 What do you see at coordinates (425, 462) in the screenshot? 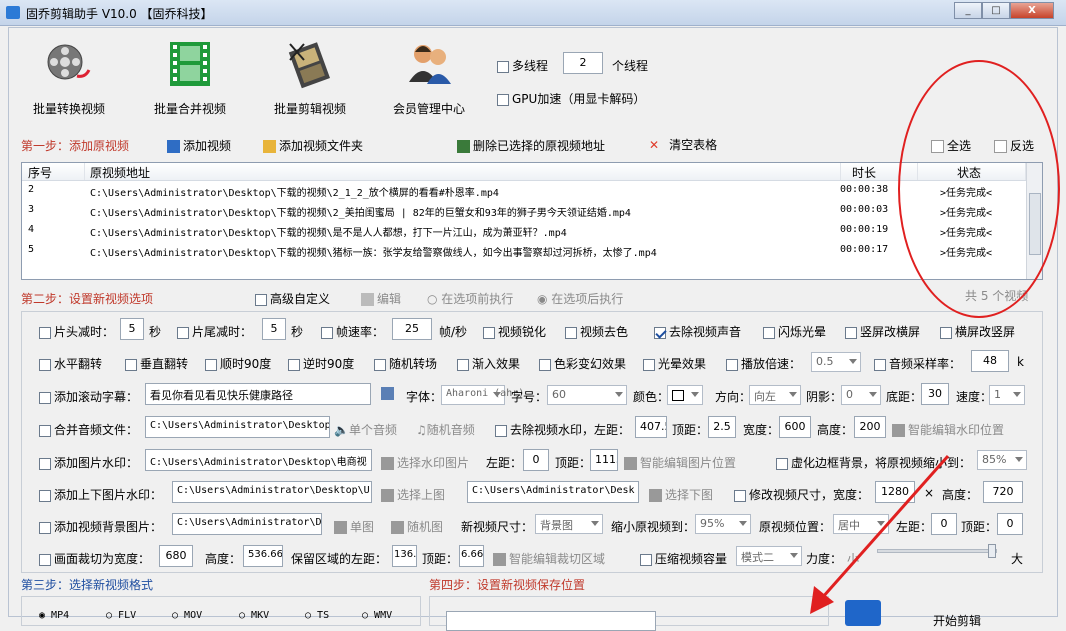
I see `pick-watermark-button: 选择水印图片` at bounding box center [425, 462].